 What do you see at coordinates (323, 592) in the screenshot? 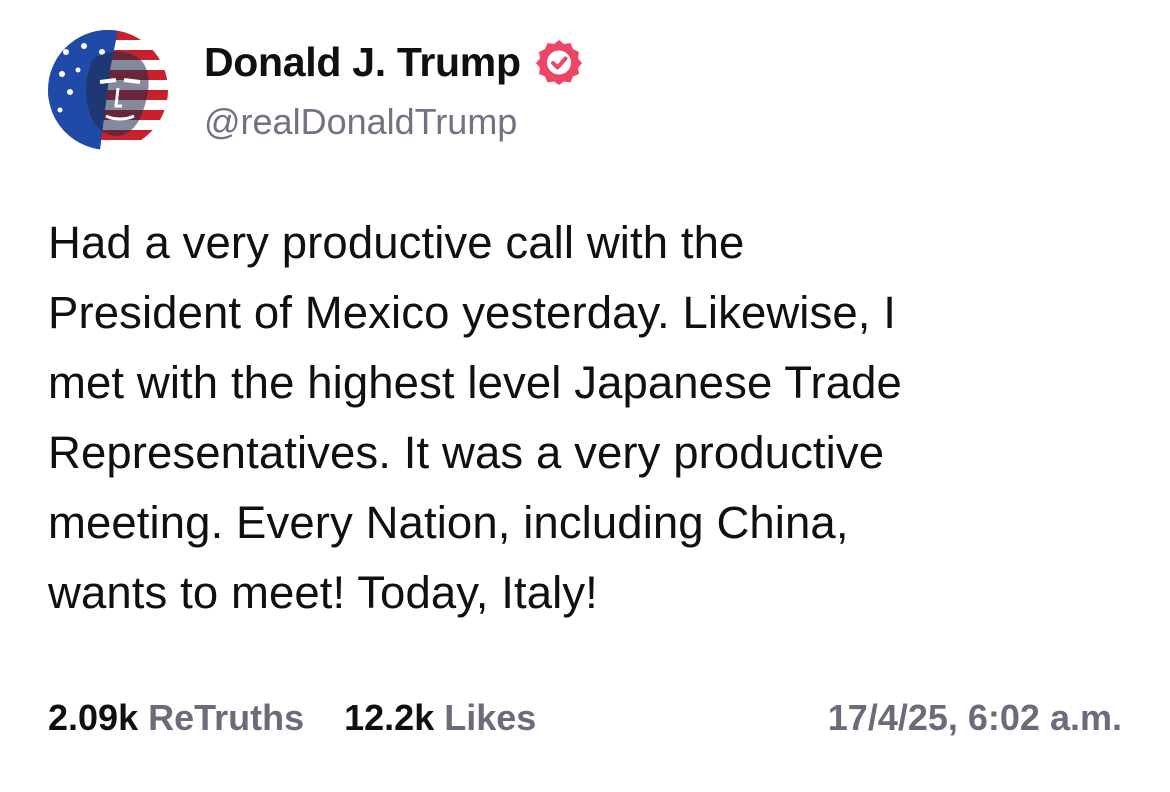
I see `post-body-line: wants to meet! Today, Italy!` at bounding box center [323, 592].